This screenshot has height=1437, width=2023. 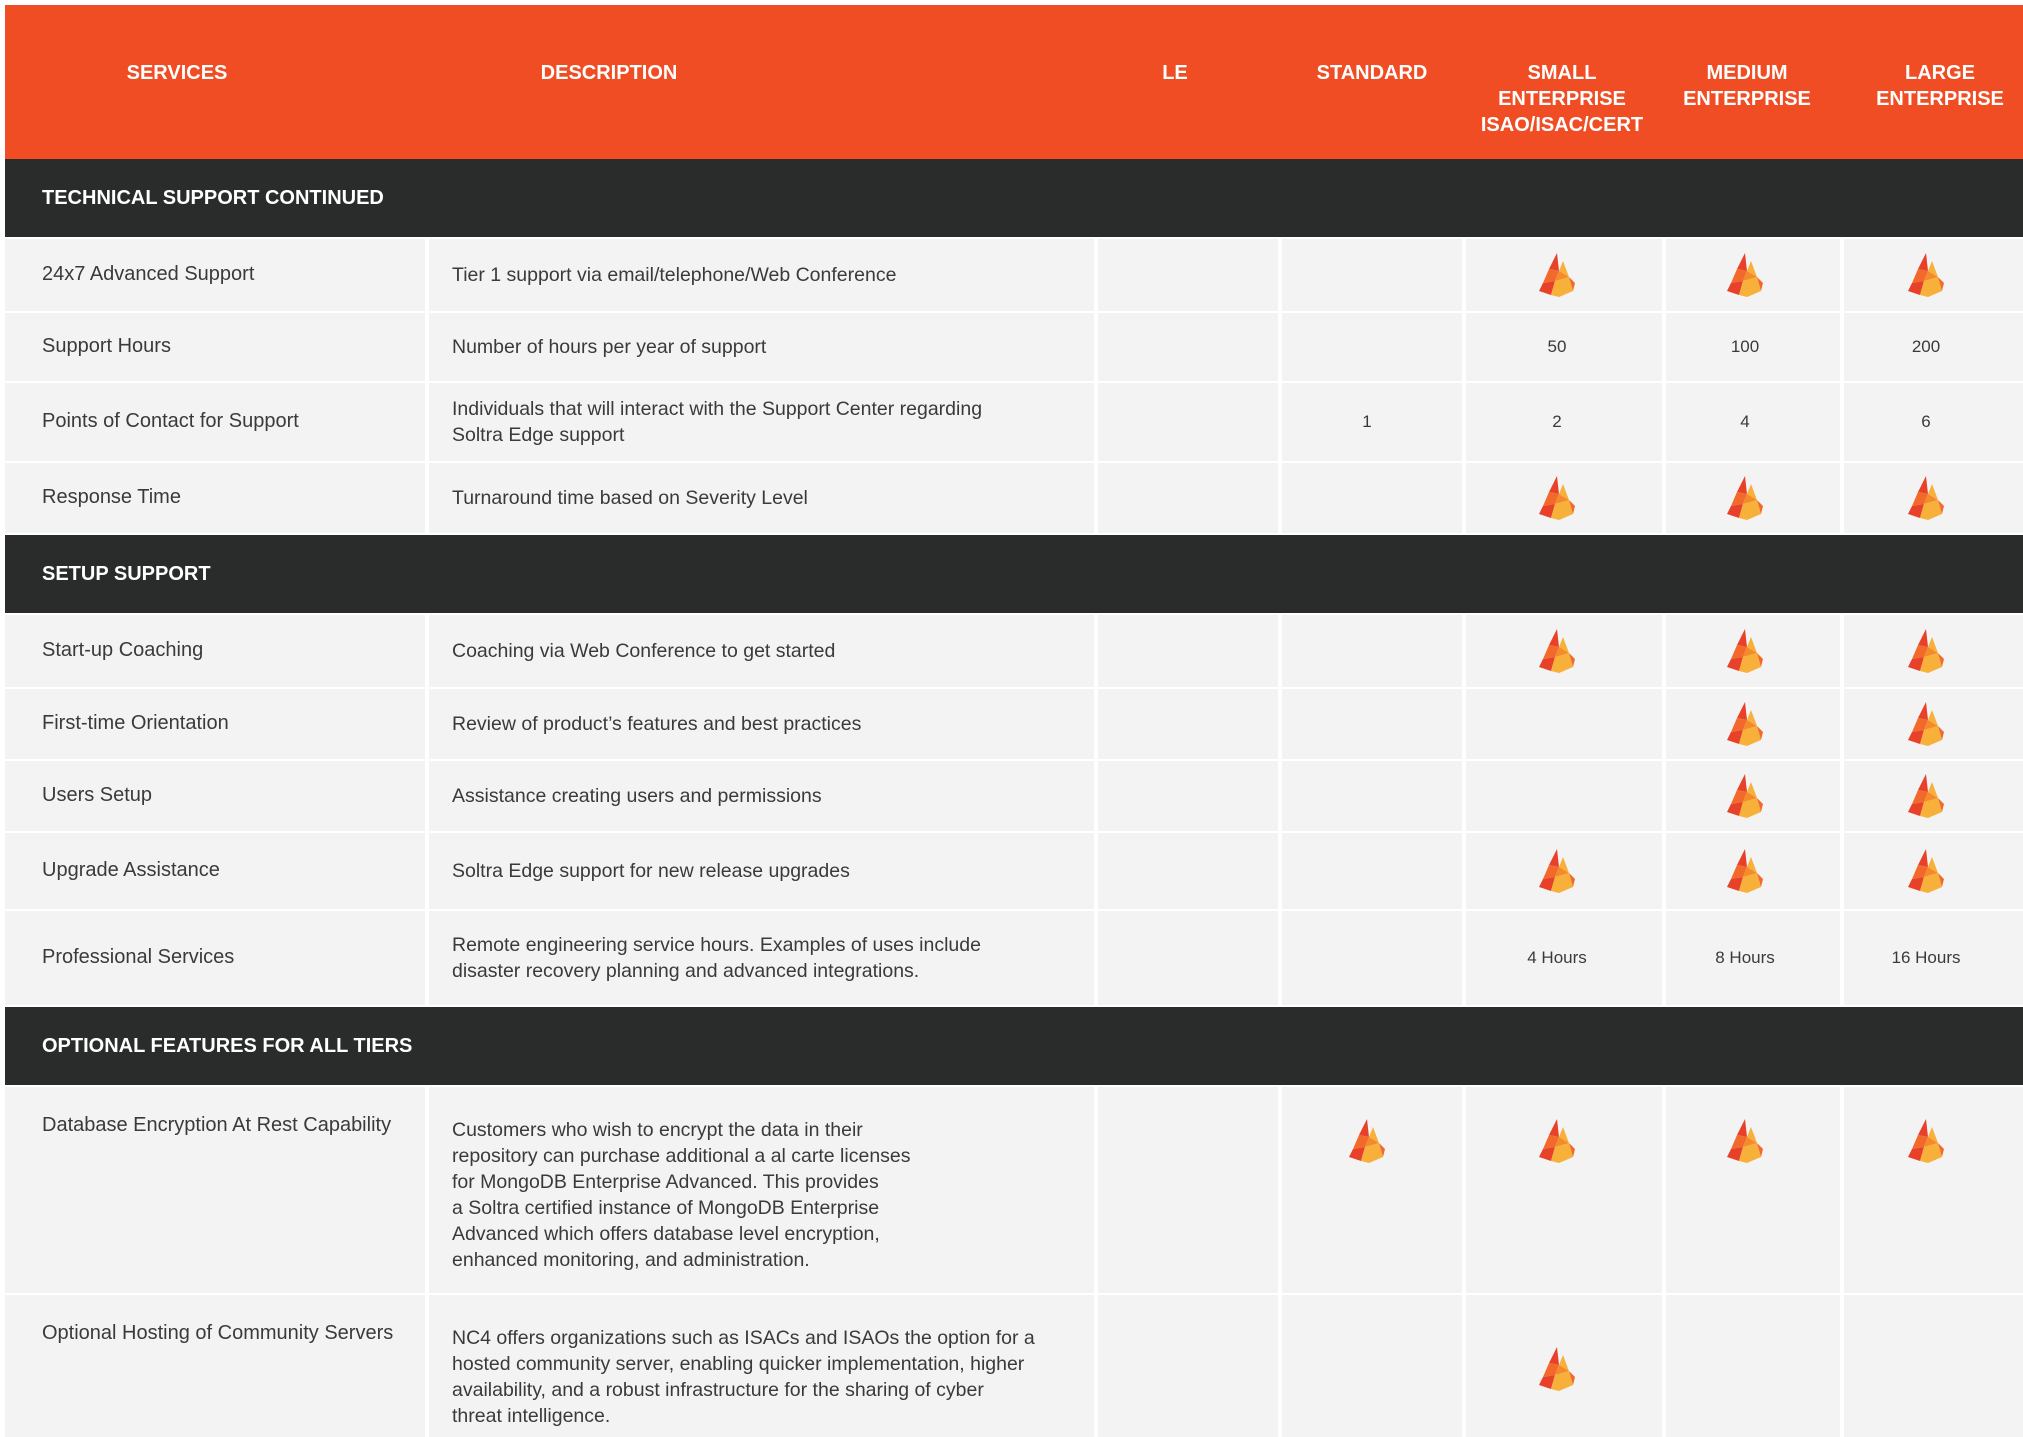 What do you see at coordinates (1926, 346) in the screenshot?
I see `tier-value: 200` at bounding box center [1926, 346].